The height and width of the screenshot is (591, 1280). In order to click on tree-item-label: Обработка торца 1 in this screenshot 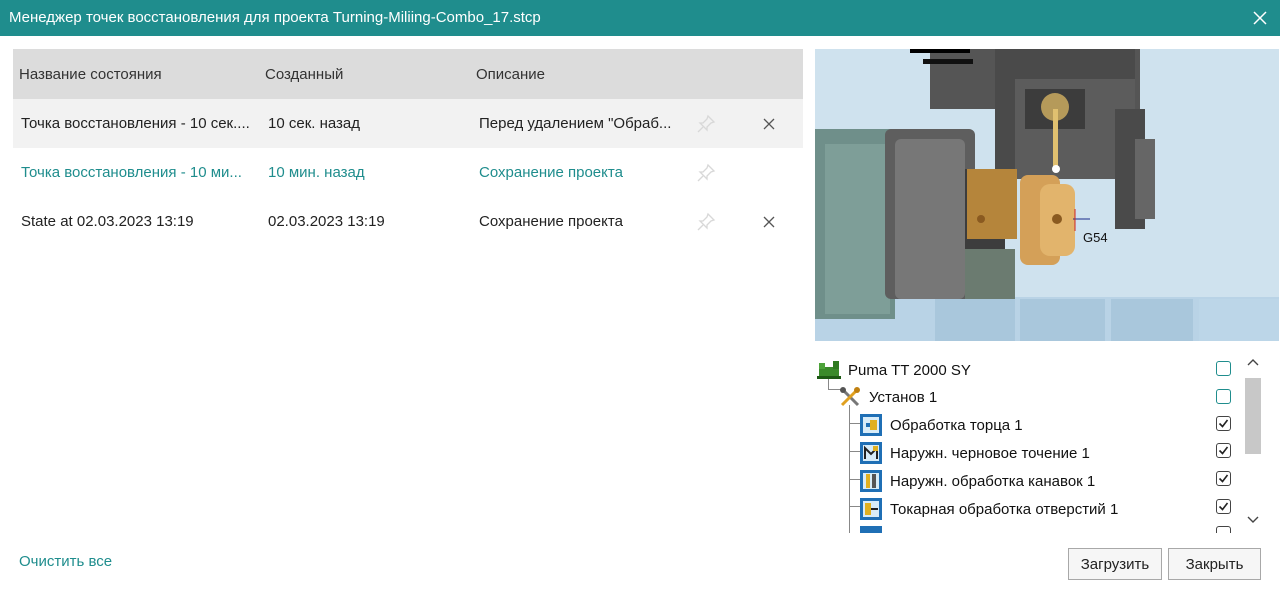, I will do `click(956, 425)`.